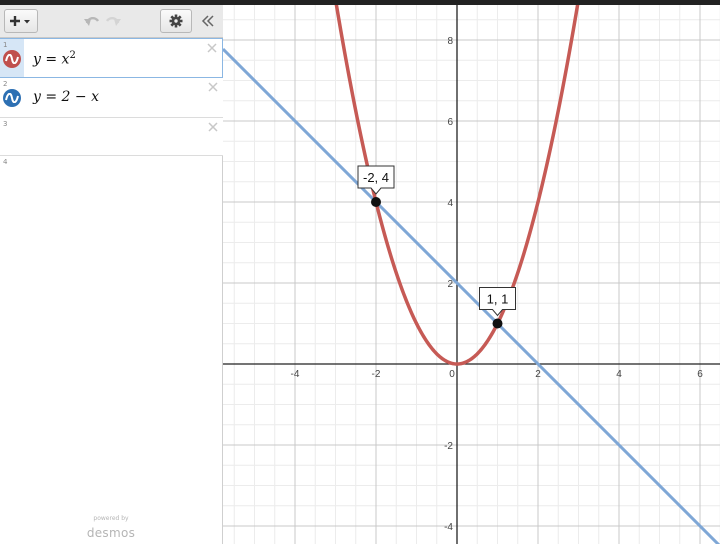 The height and width of the screenshot is (544, 720). Describe the element at coordinates (111, 137) in the screenshot. I see `expression-row-3: 3` at that location.